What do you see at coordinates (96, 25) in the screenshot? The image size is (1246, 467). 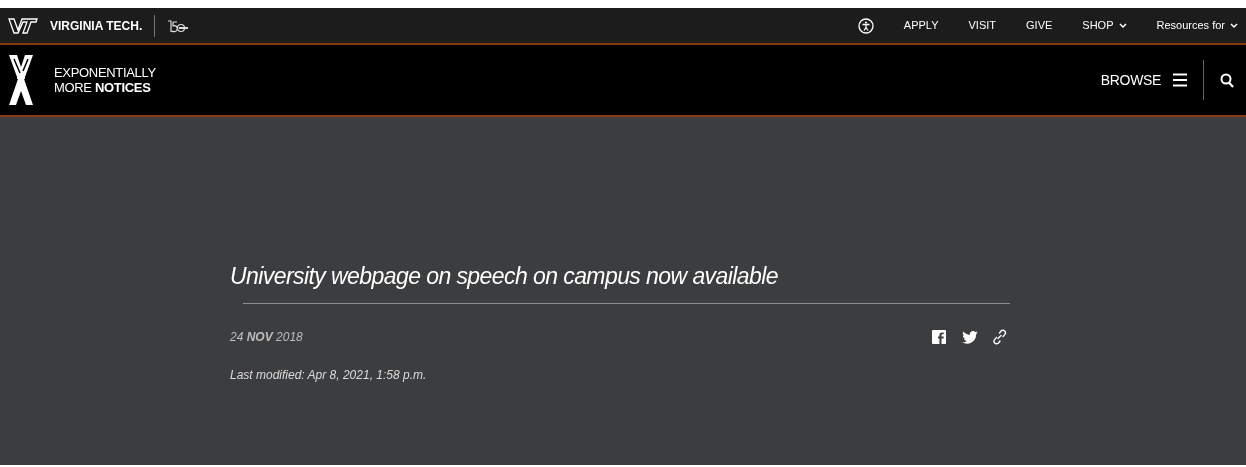 I see `brand-name: VIRGINIA TECH.` at bounding box center [96, 25].